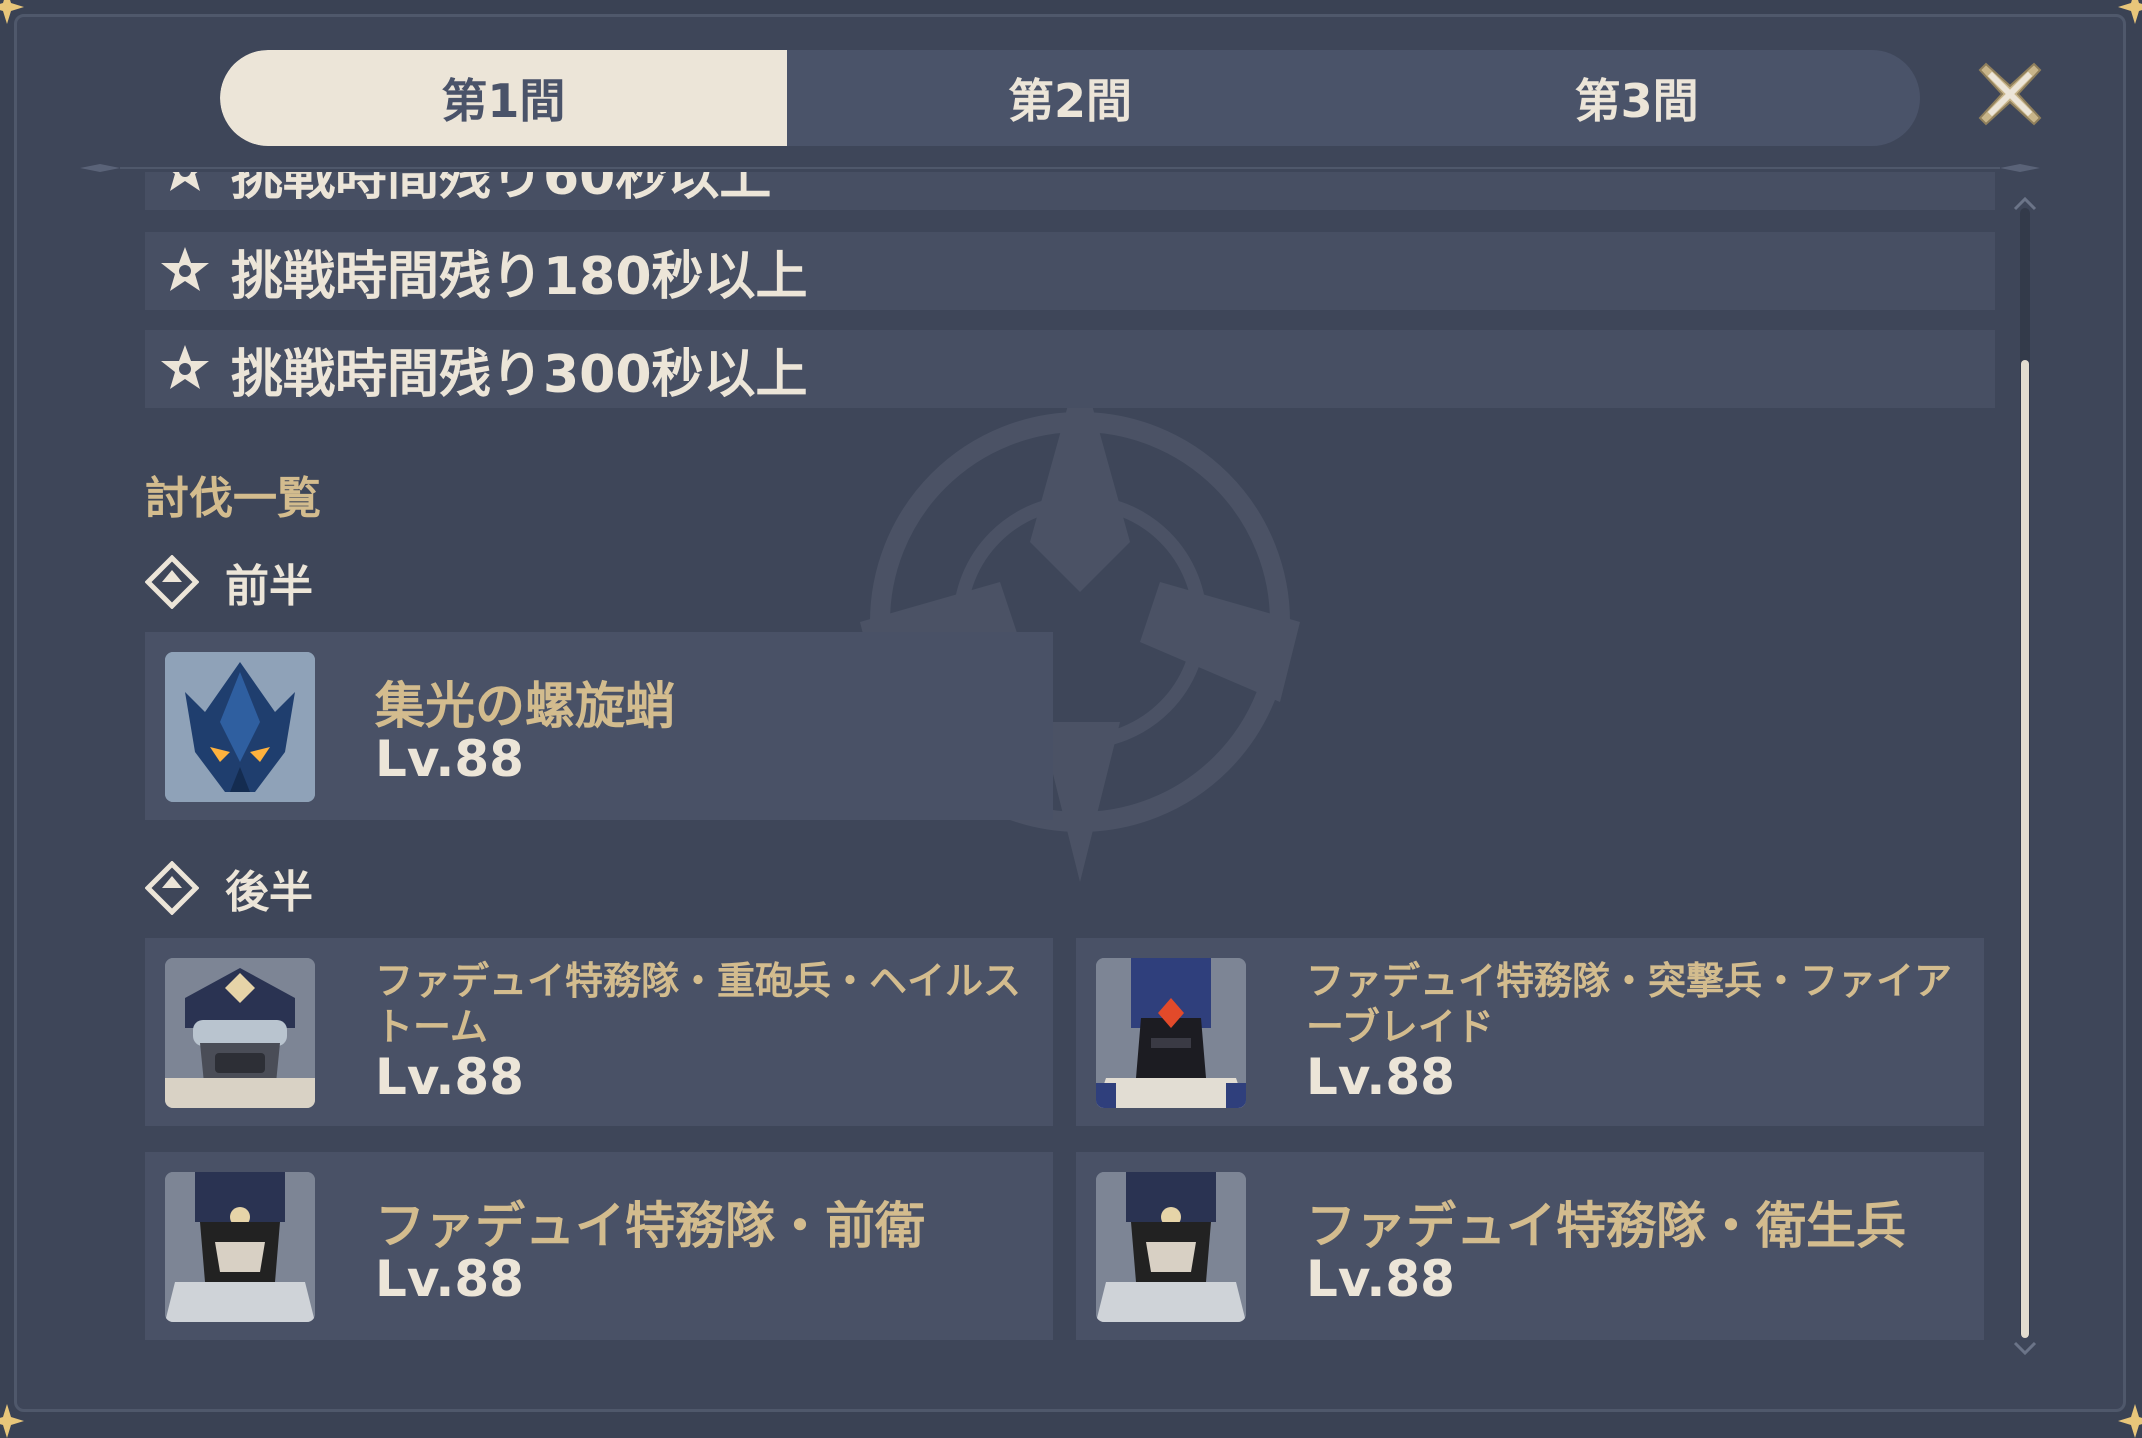 The image size is (2142, 1438). What do you see at coordinates (240, 1247) in the screenshot?
I see `vanguard-portrait` at bounding box center [240, 1247].